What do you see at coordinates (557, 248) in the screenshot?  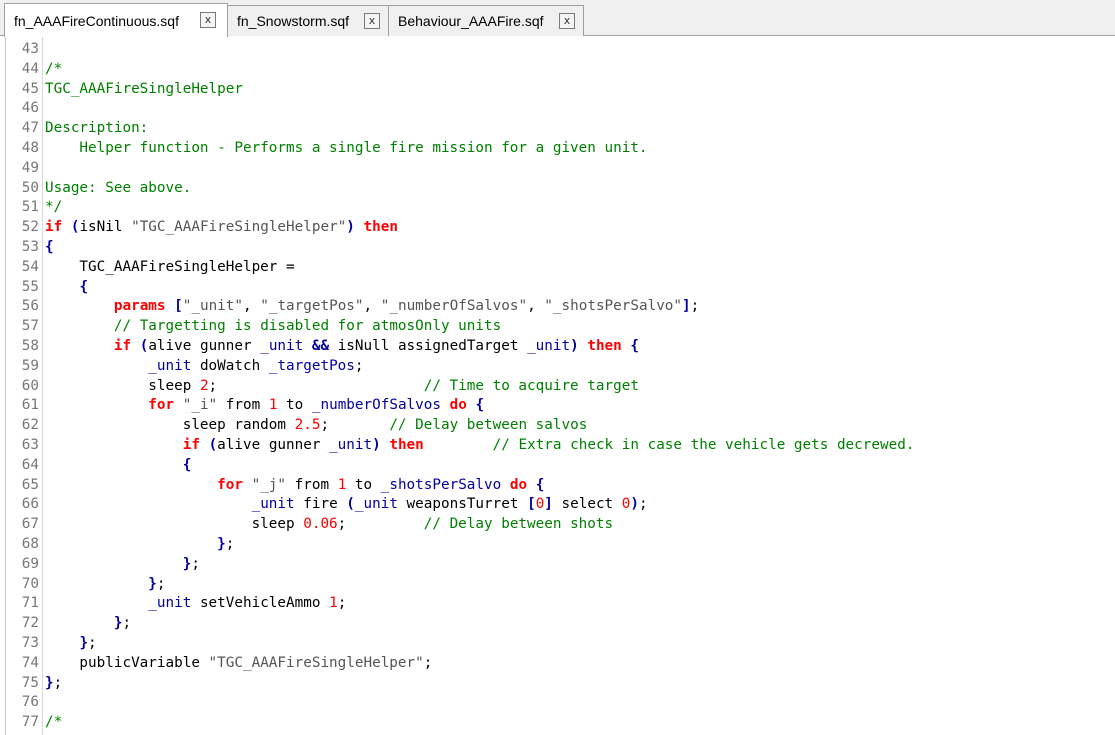 I see `code-line: 53 {` at bounding box center [557, 248].